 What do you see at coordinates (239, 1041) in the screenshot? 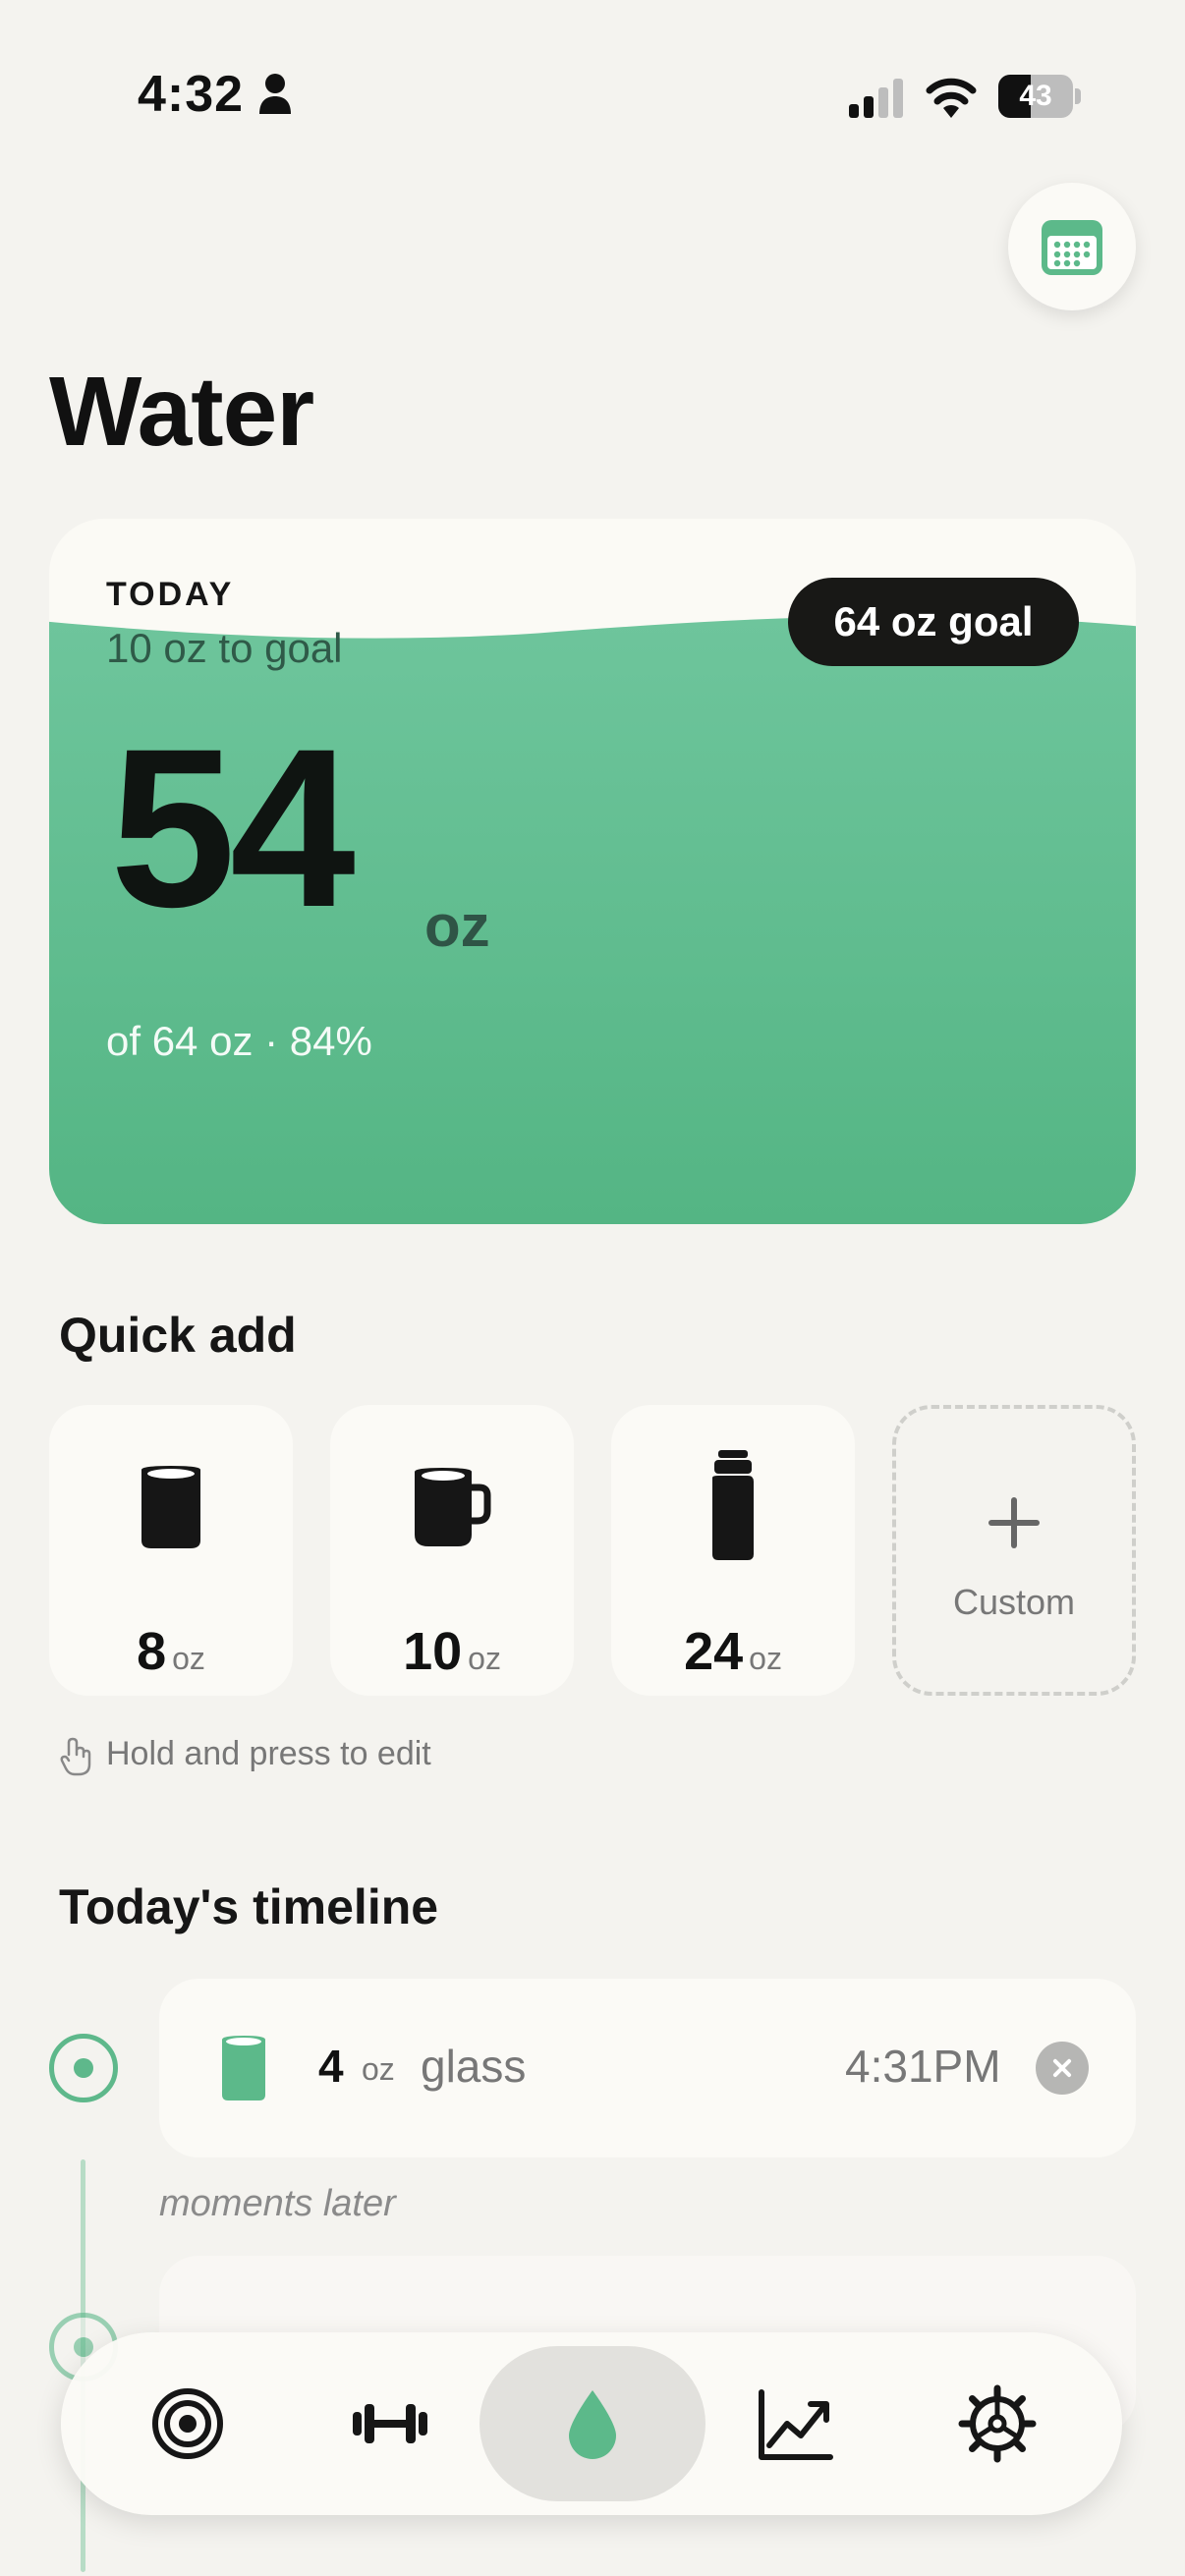
I see `progress-summary: of 64 oz · 84%` at bounding box center [239, 1041].